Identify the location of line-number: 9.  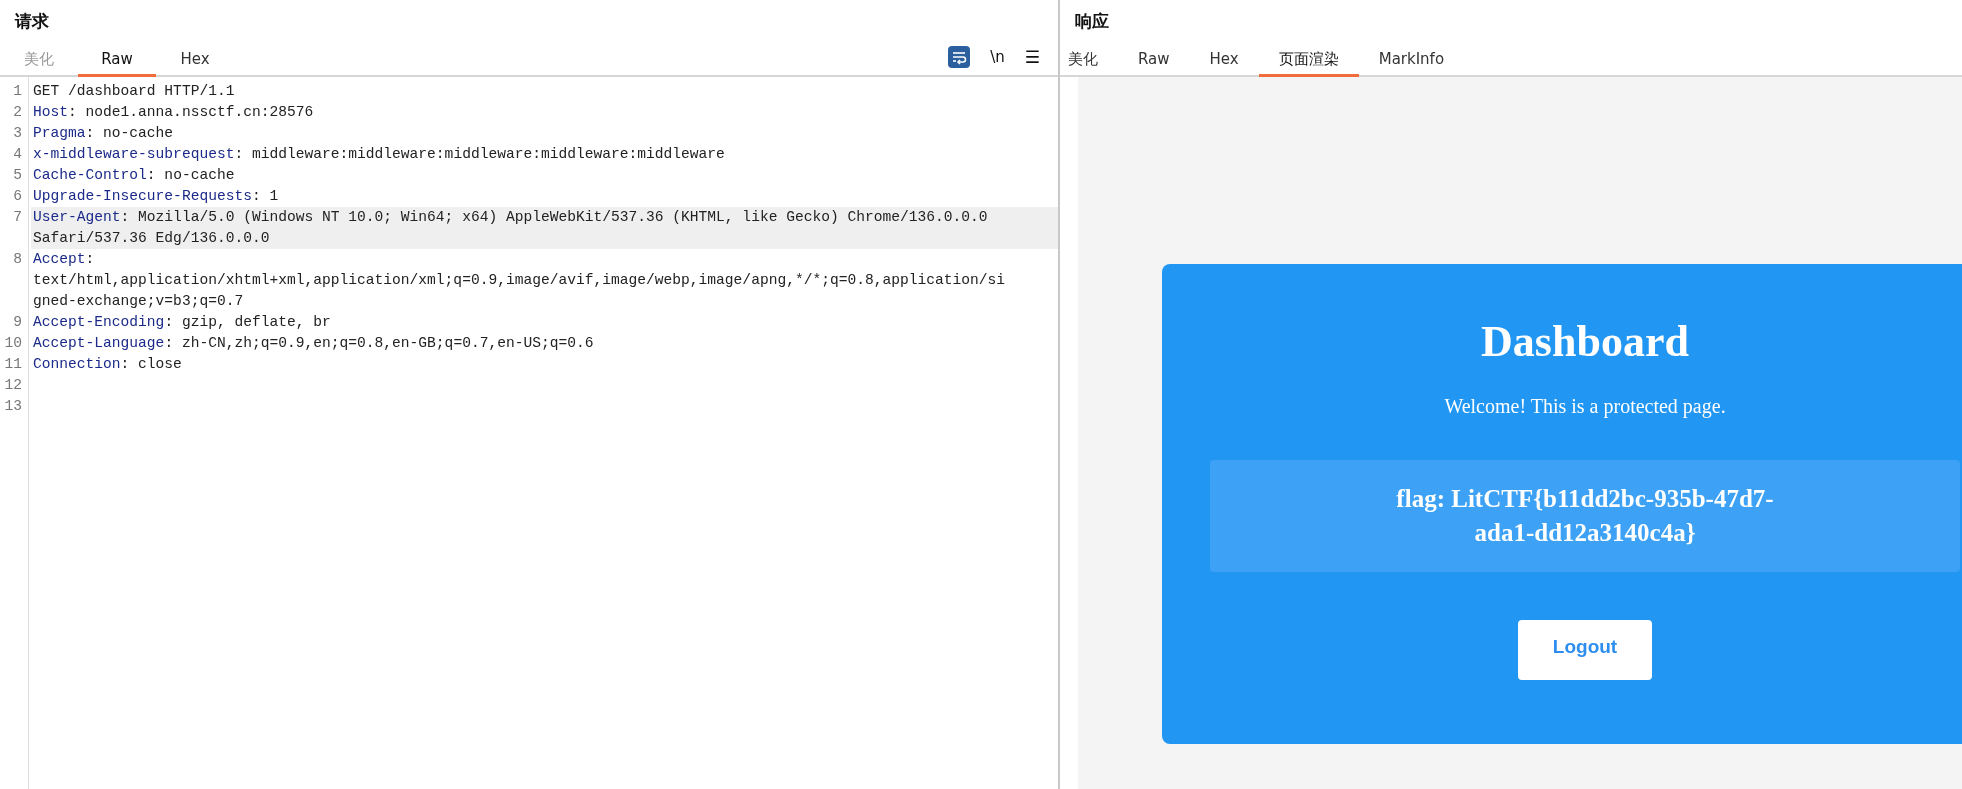
(17, 322).